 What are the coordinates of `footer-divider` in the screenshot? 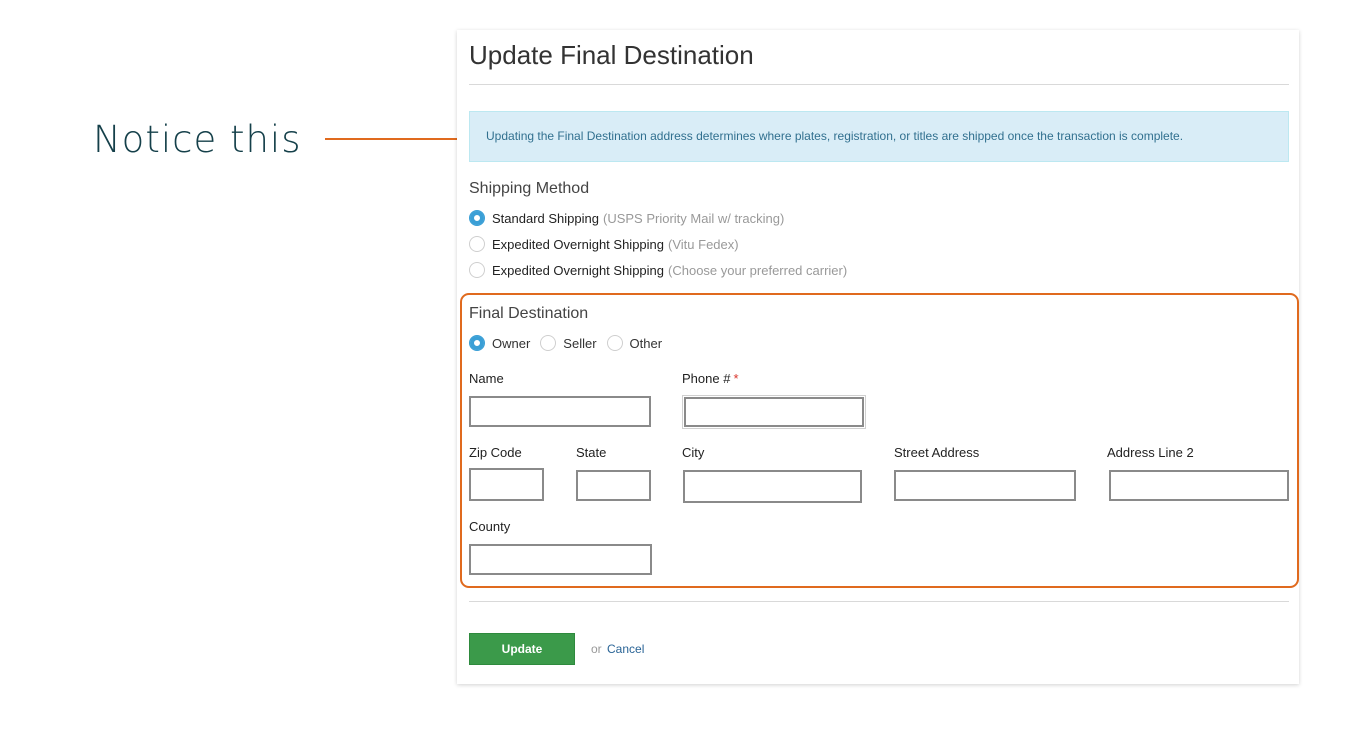 It's located at (879, 601).